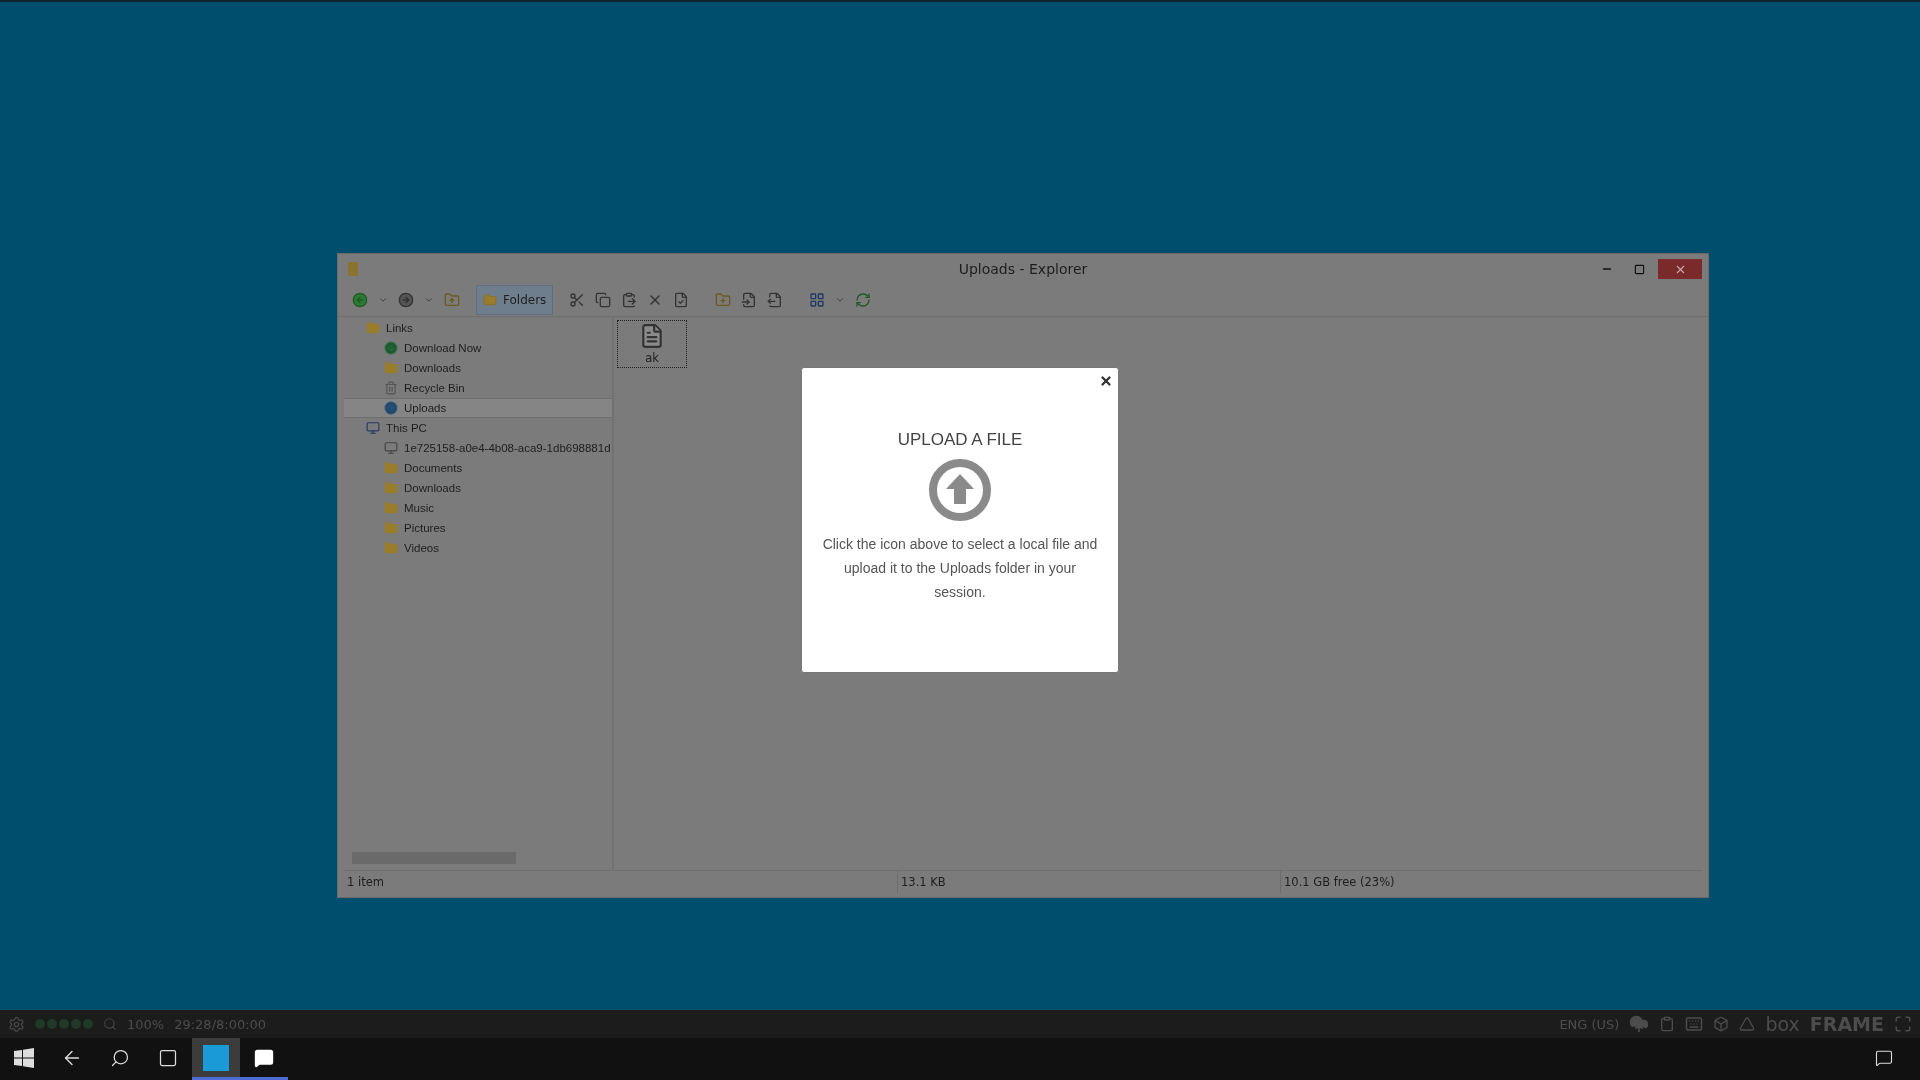 Image resolution: width=1920 pixels, height=1080 pixels. I want to click on dialog-title: UPLOAD A FILE, so click(960, 440).